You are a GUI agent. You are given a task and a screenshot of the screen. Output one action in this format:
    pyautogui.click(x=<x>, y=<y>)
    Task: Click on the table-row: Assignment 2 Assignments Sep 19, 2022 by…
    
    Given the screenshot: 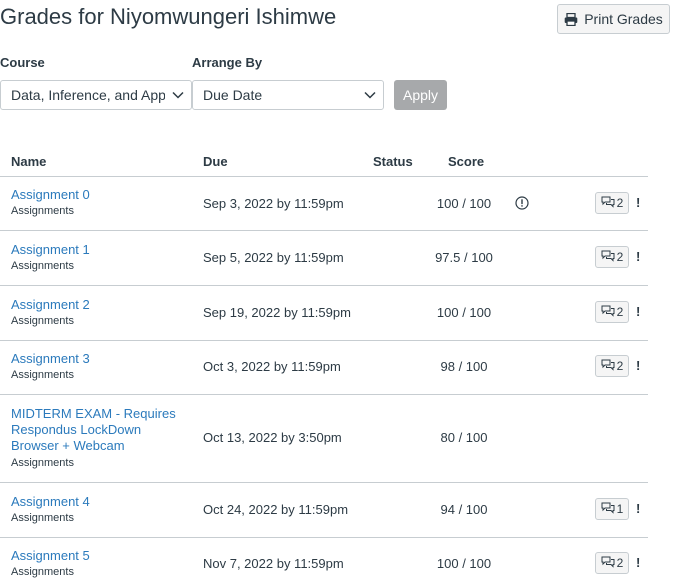 What is the action you would take?
    pyautogui.click(x=324, y=313)
    